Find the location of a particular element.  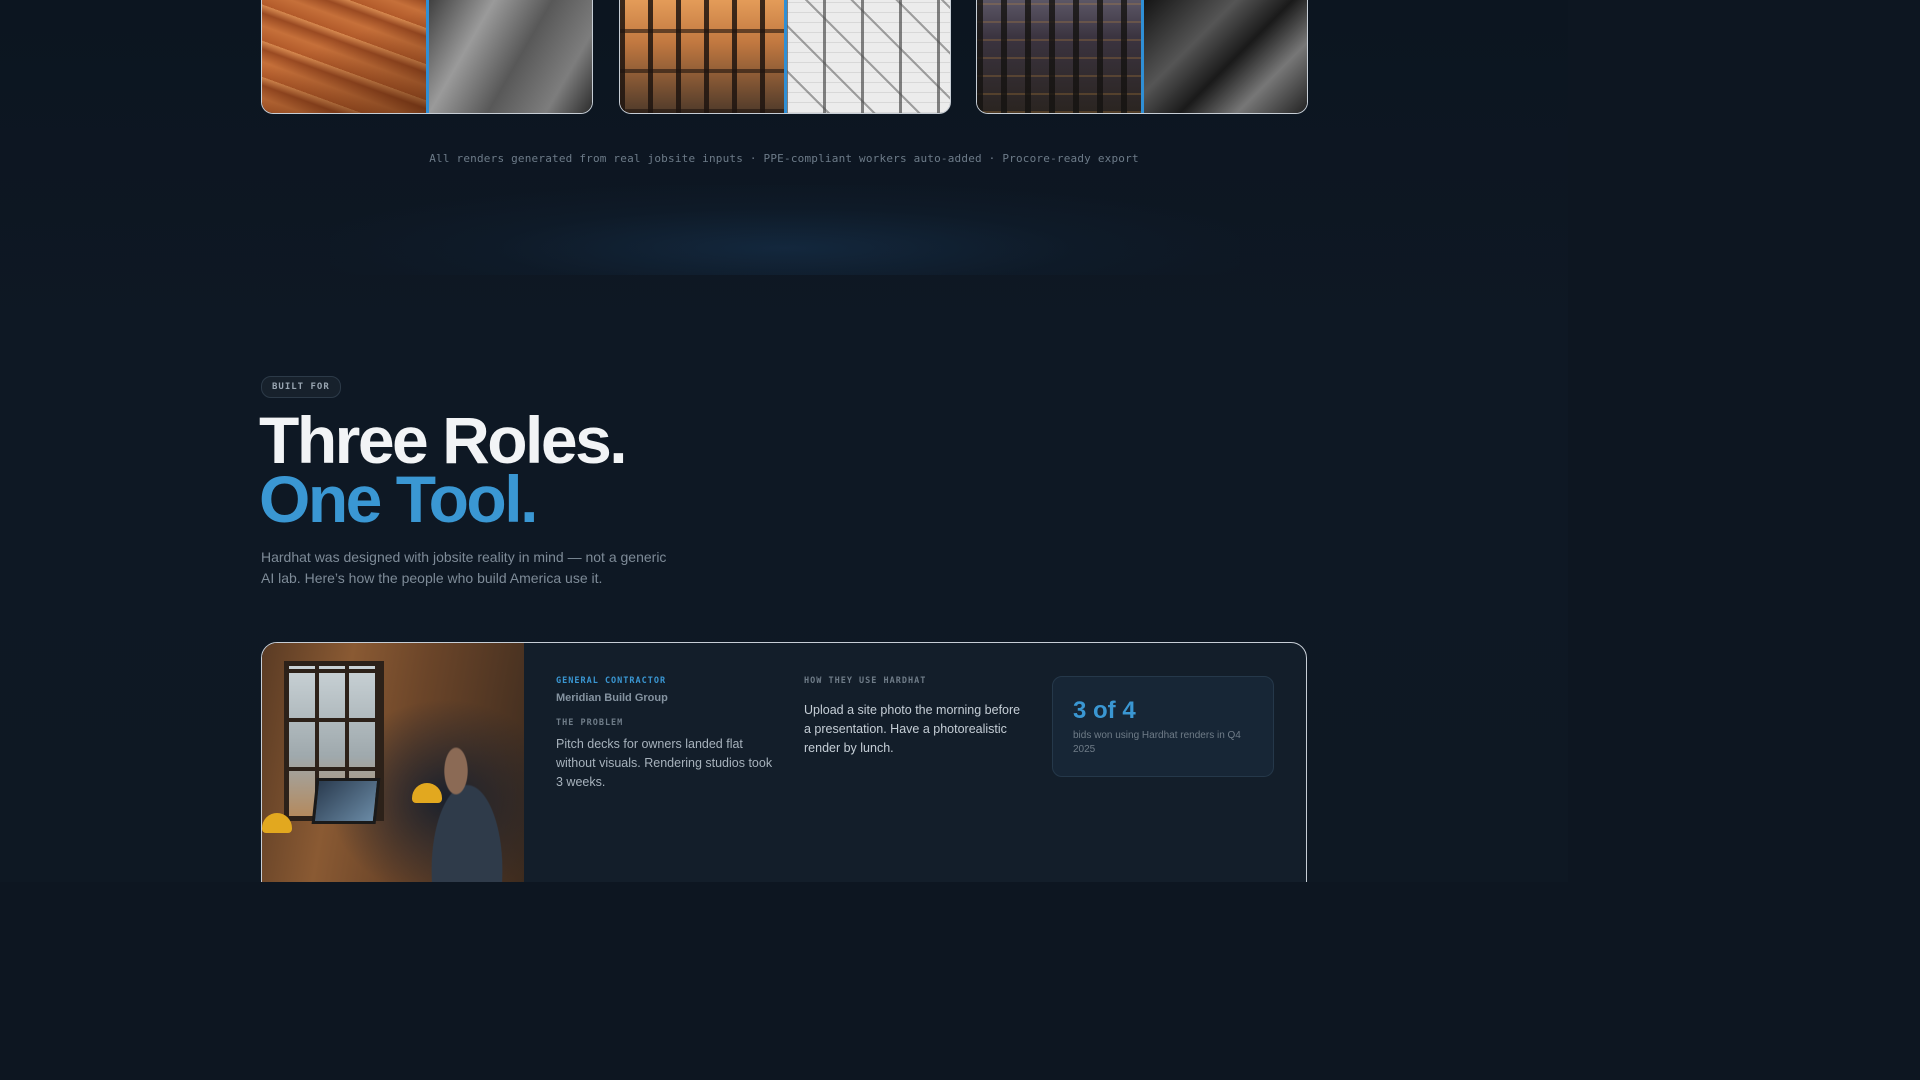

excavation-site-photo is located at coordinates (344, 56).